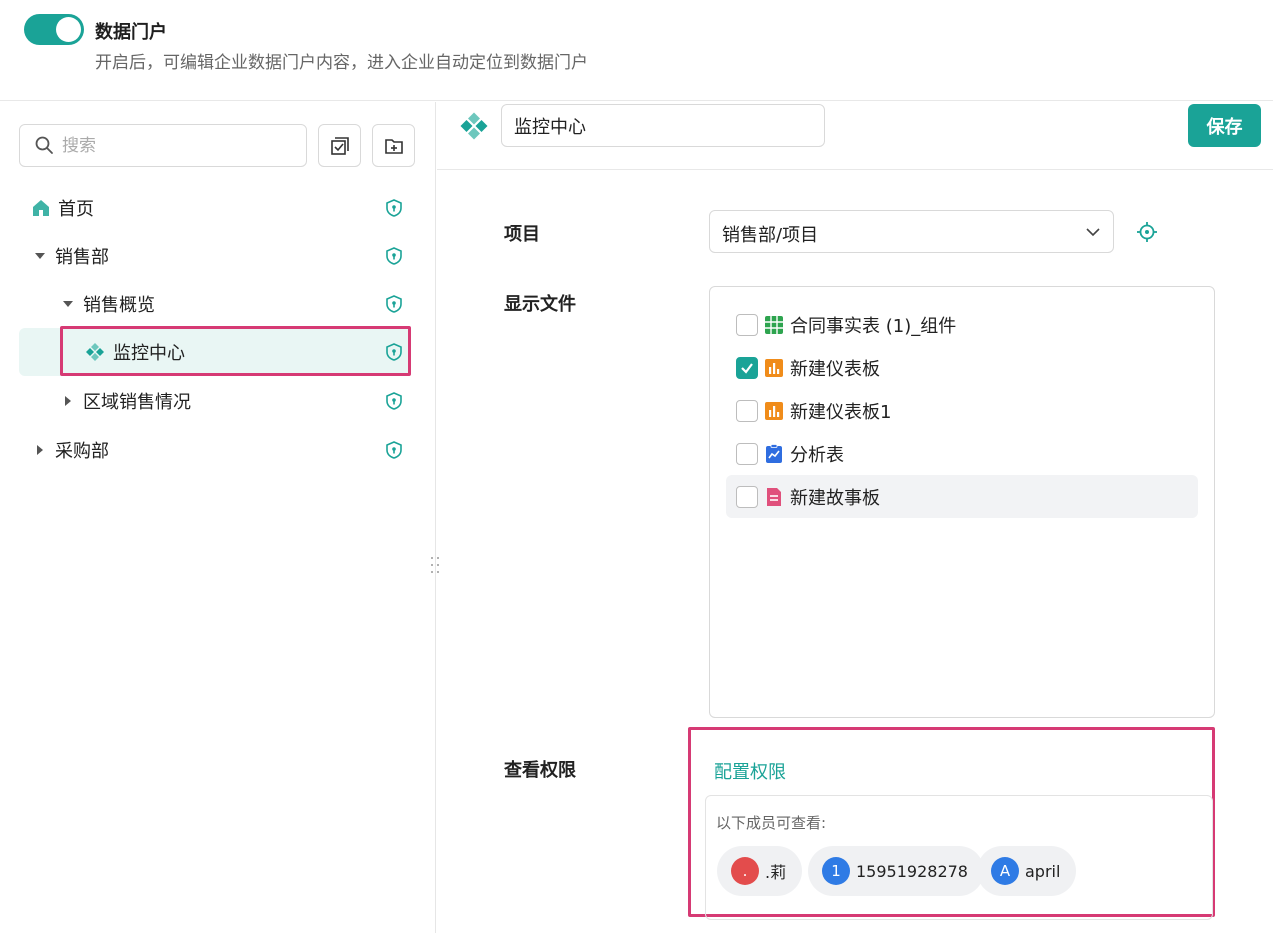  Describe the element at coordinates (215, 401) in the screenshot. I see `tree-item-regional-sales: 区域销售情况` at that location.